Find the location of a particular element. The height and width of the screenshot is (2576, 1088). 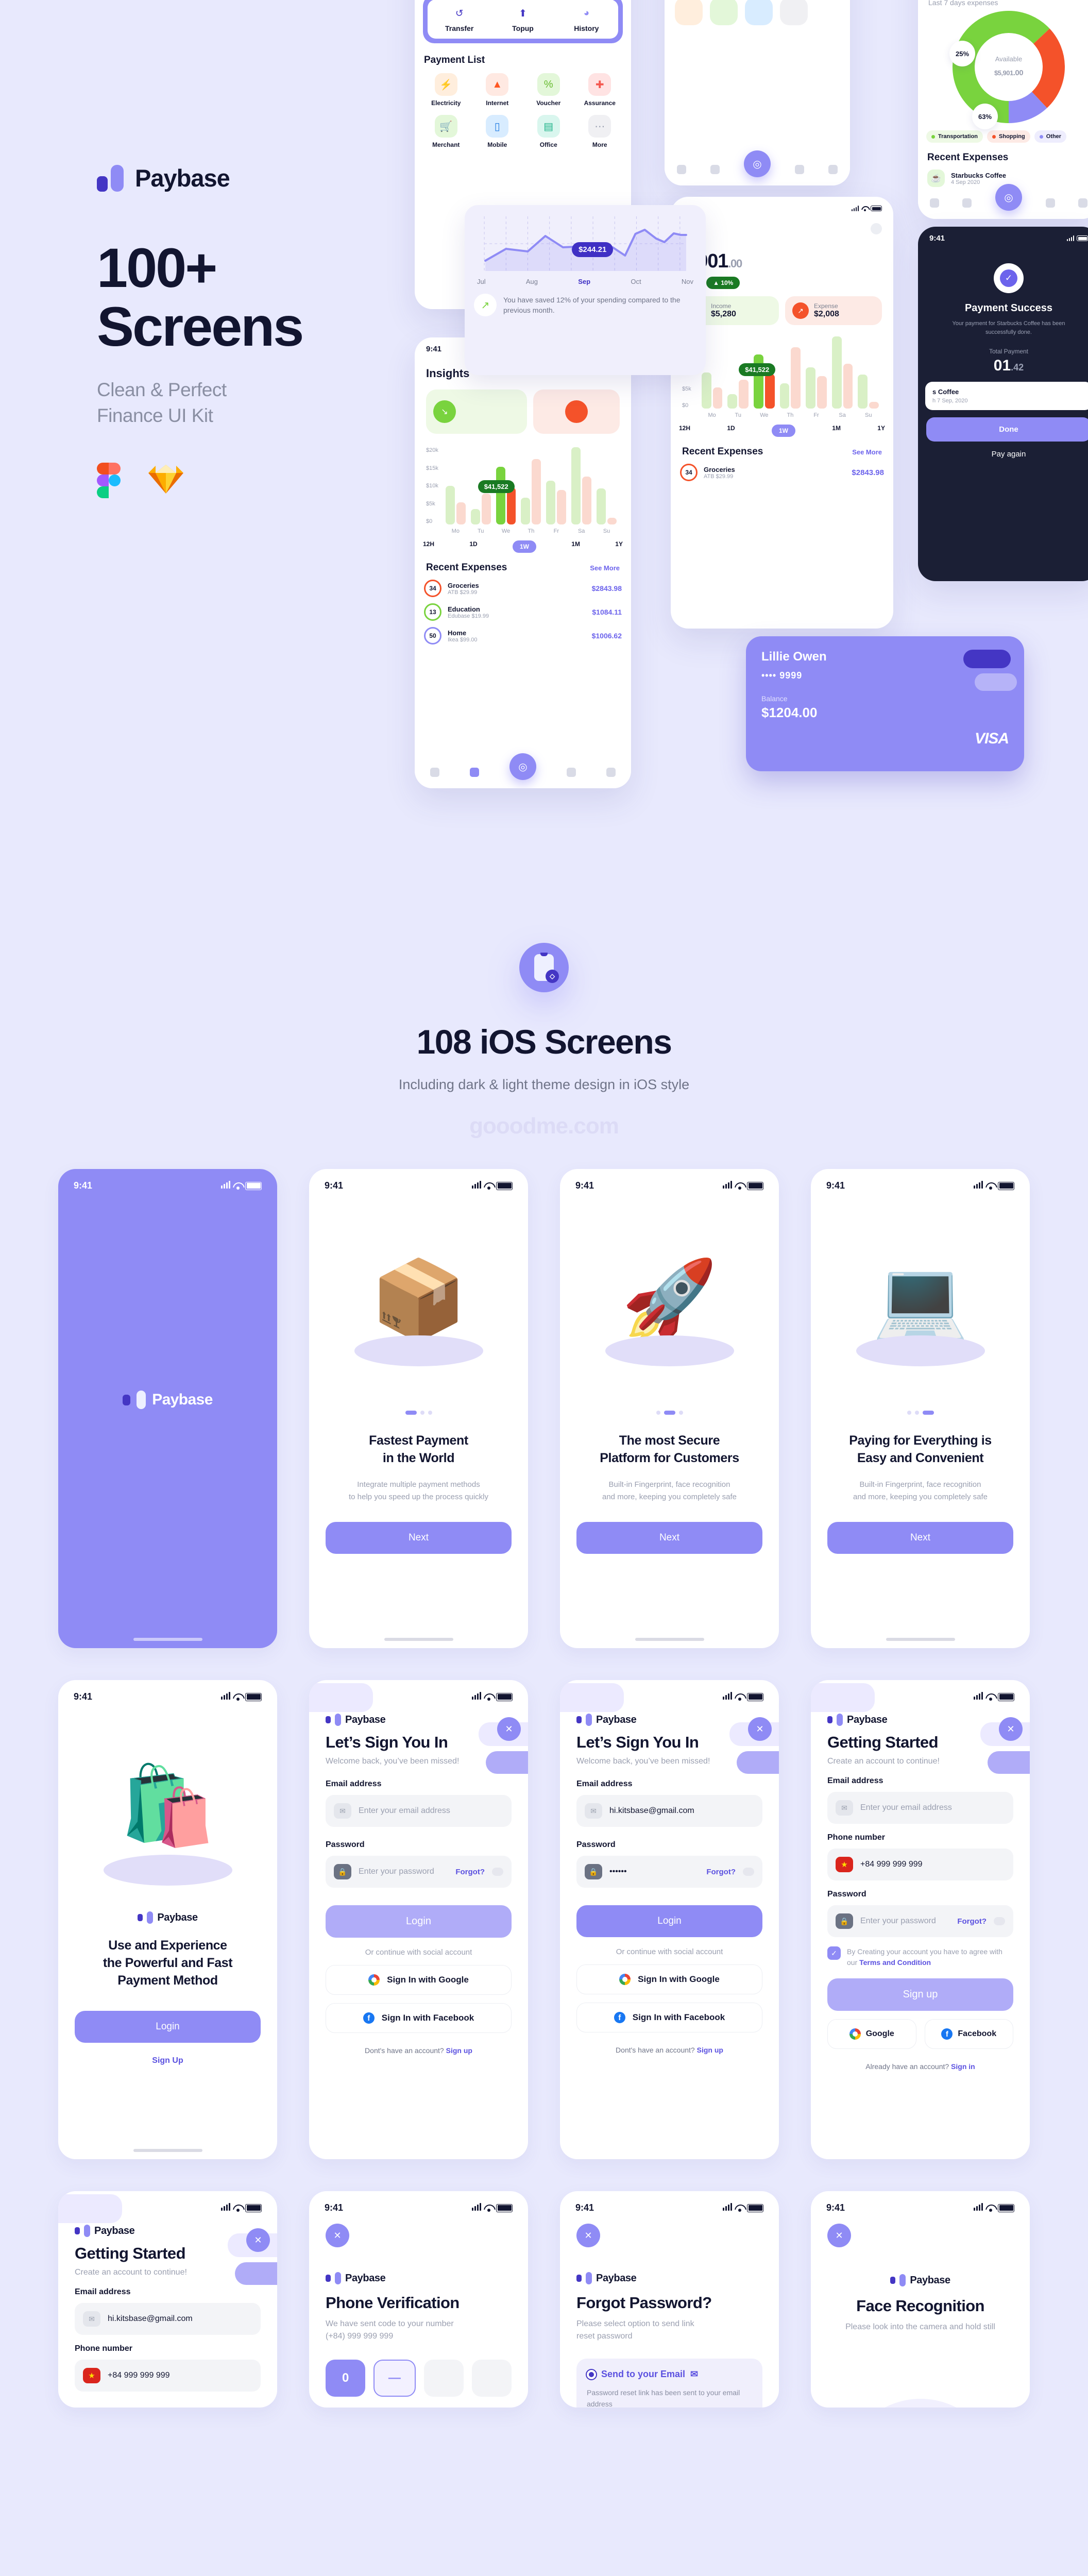

signup-link: Sign Up is located at coordinates (167, 2060).